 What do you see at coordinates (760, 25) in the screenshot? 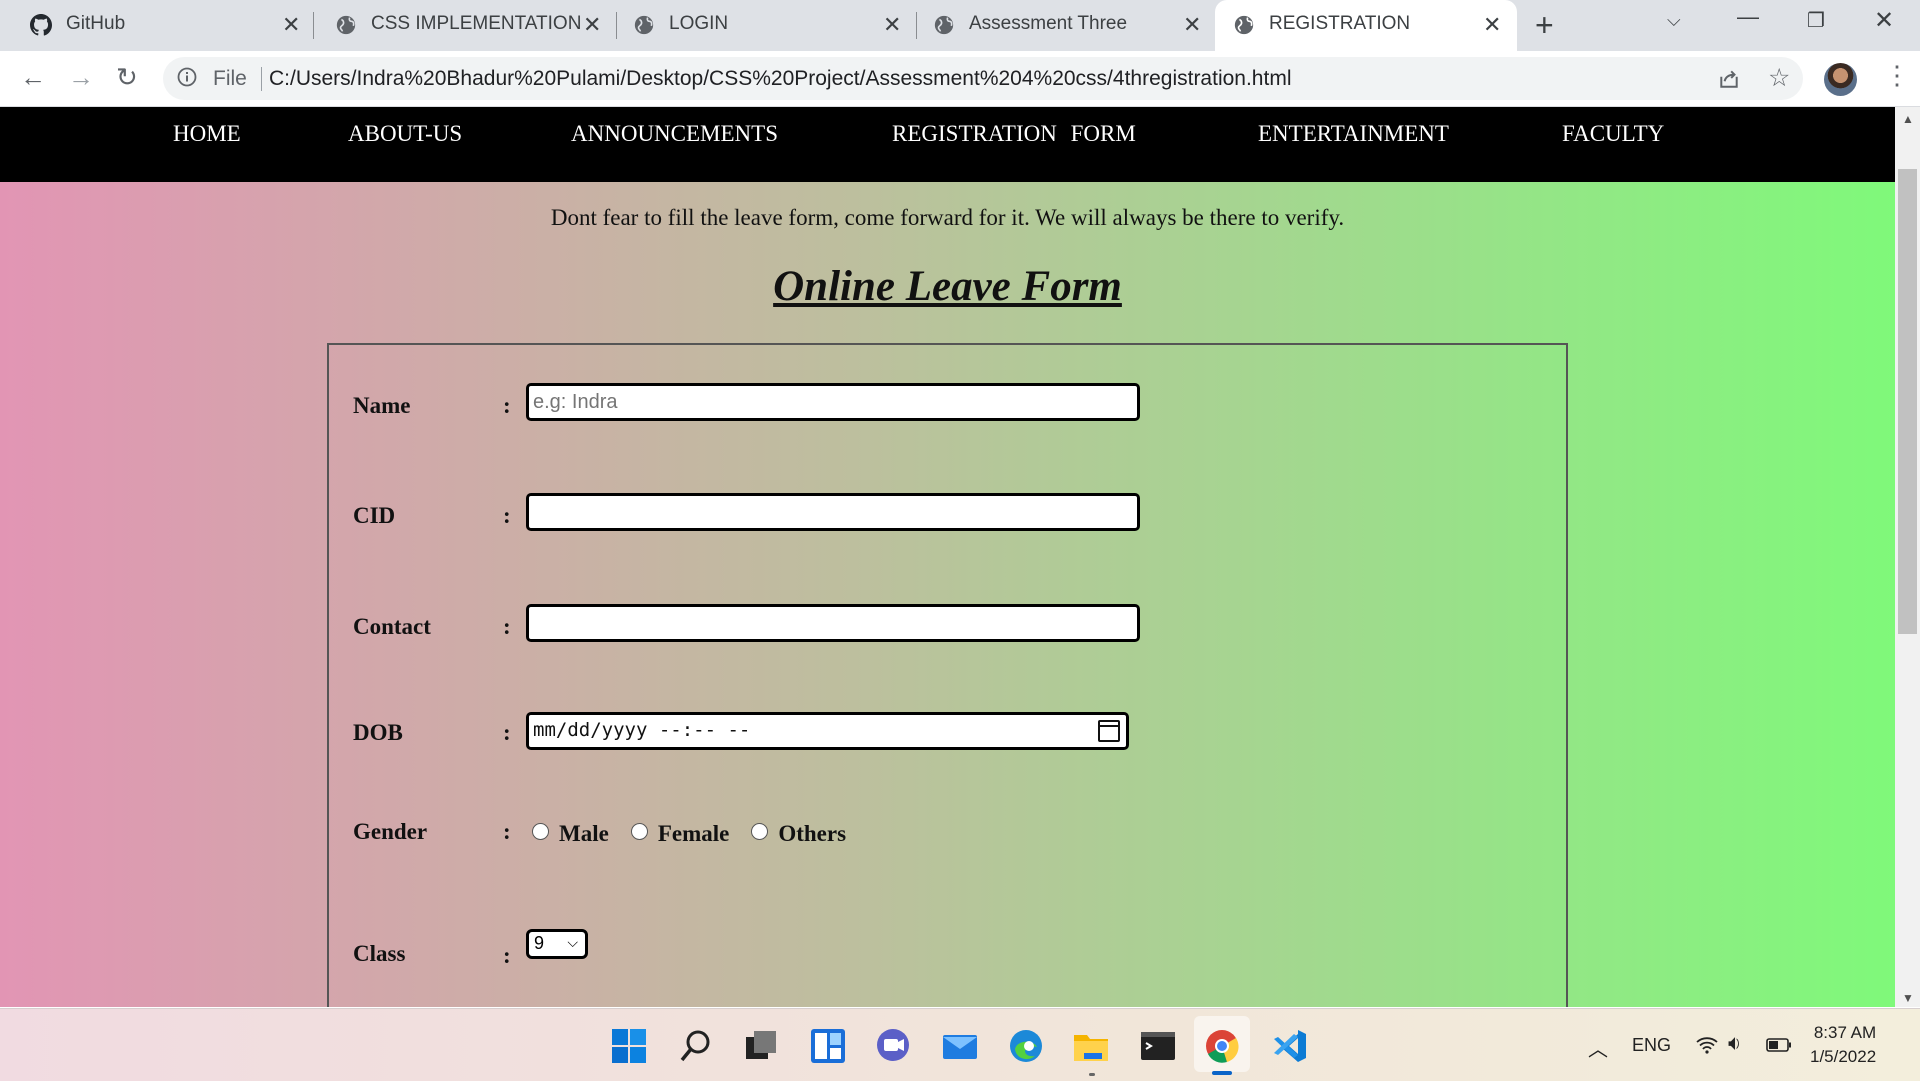
I see `tab-login: LOGIN ✕` at bounding box center [760, 25].